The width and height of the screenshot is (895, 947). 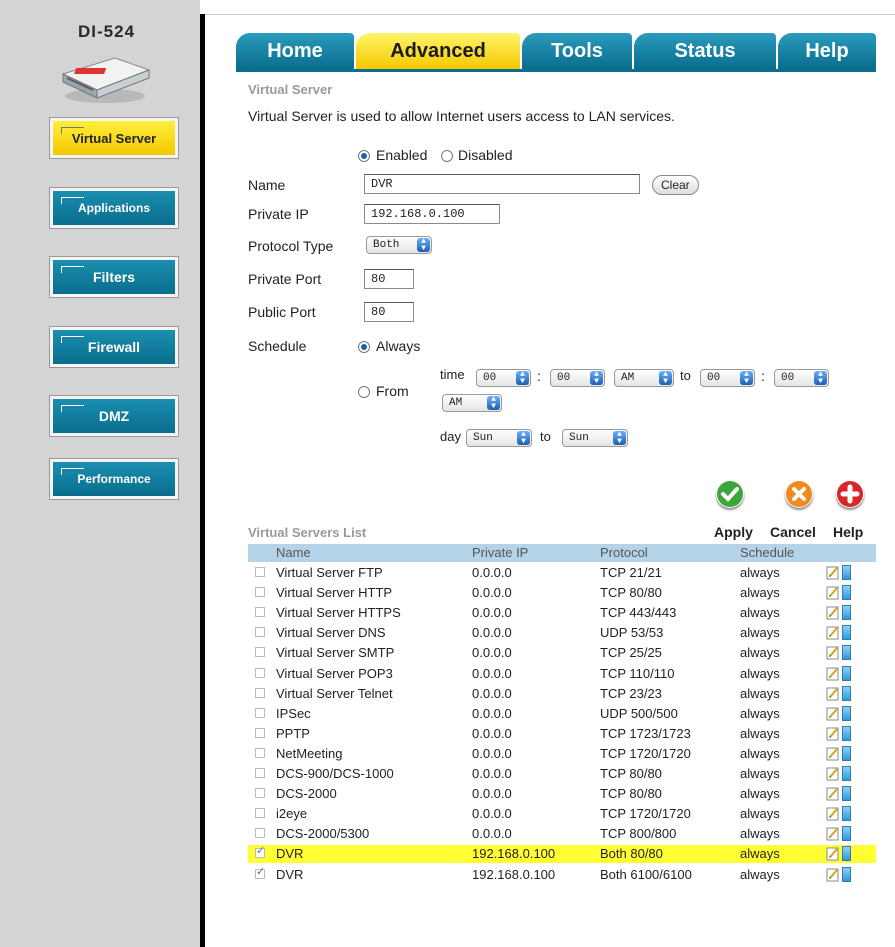 I want to click on schedule-always-radio, so click(x=364, y=347).